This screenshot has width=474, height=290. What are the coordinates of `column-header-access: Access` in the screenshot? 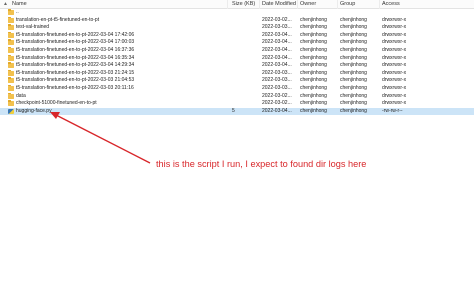 It's located at (428, 4).